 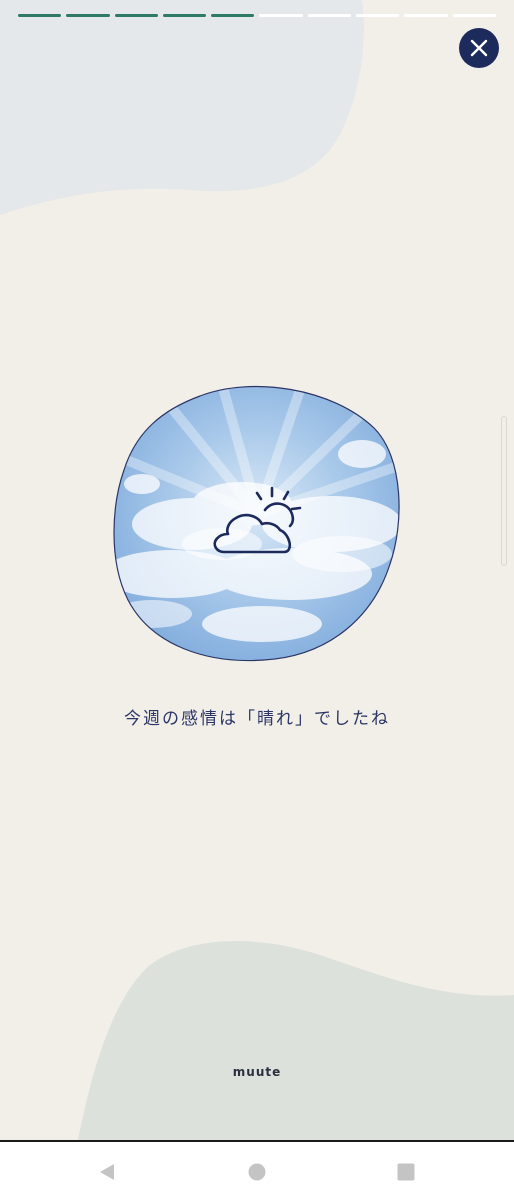 I want to click on recents-button, so click(x=406, y=1172).